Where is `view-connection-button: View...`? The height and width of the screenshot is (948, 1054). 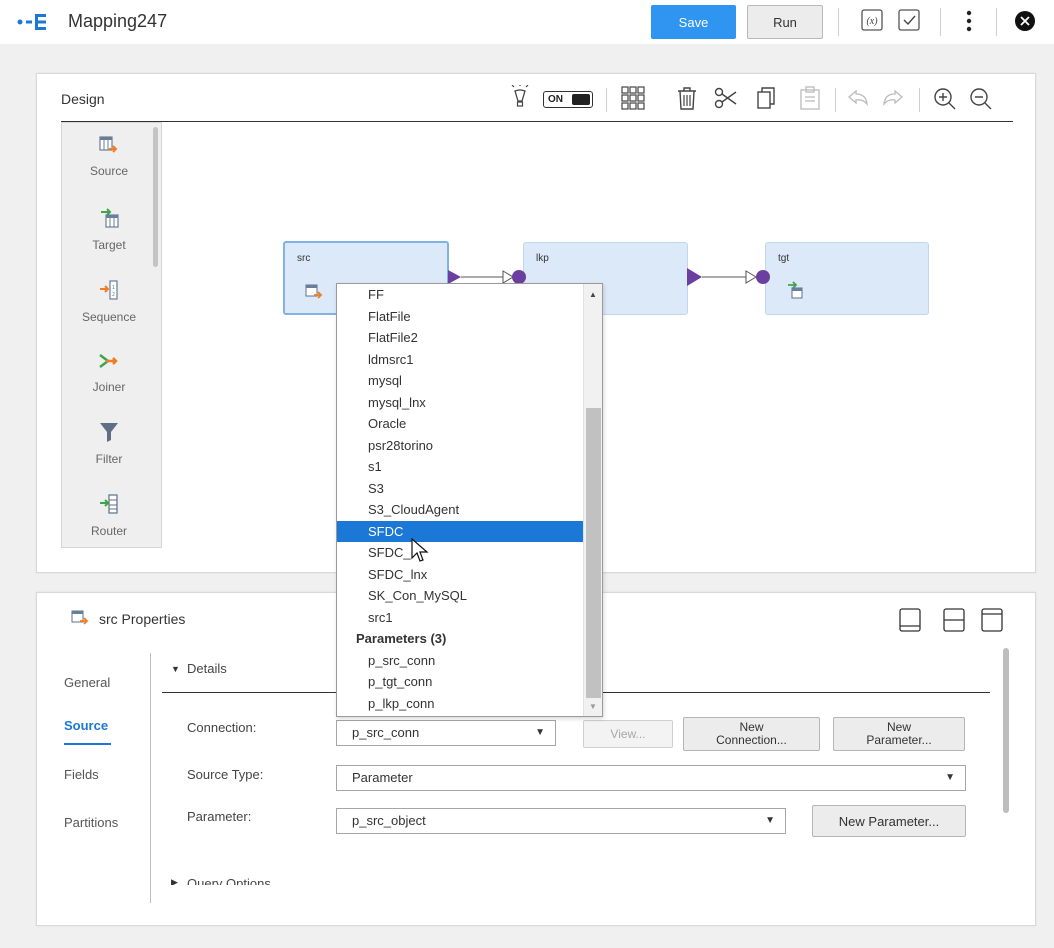
view-connection-button: View... is located at coordinates (628, 734).